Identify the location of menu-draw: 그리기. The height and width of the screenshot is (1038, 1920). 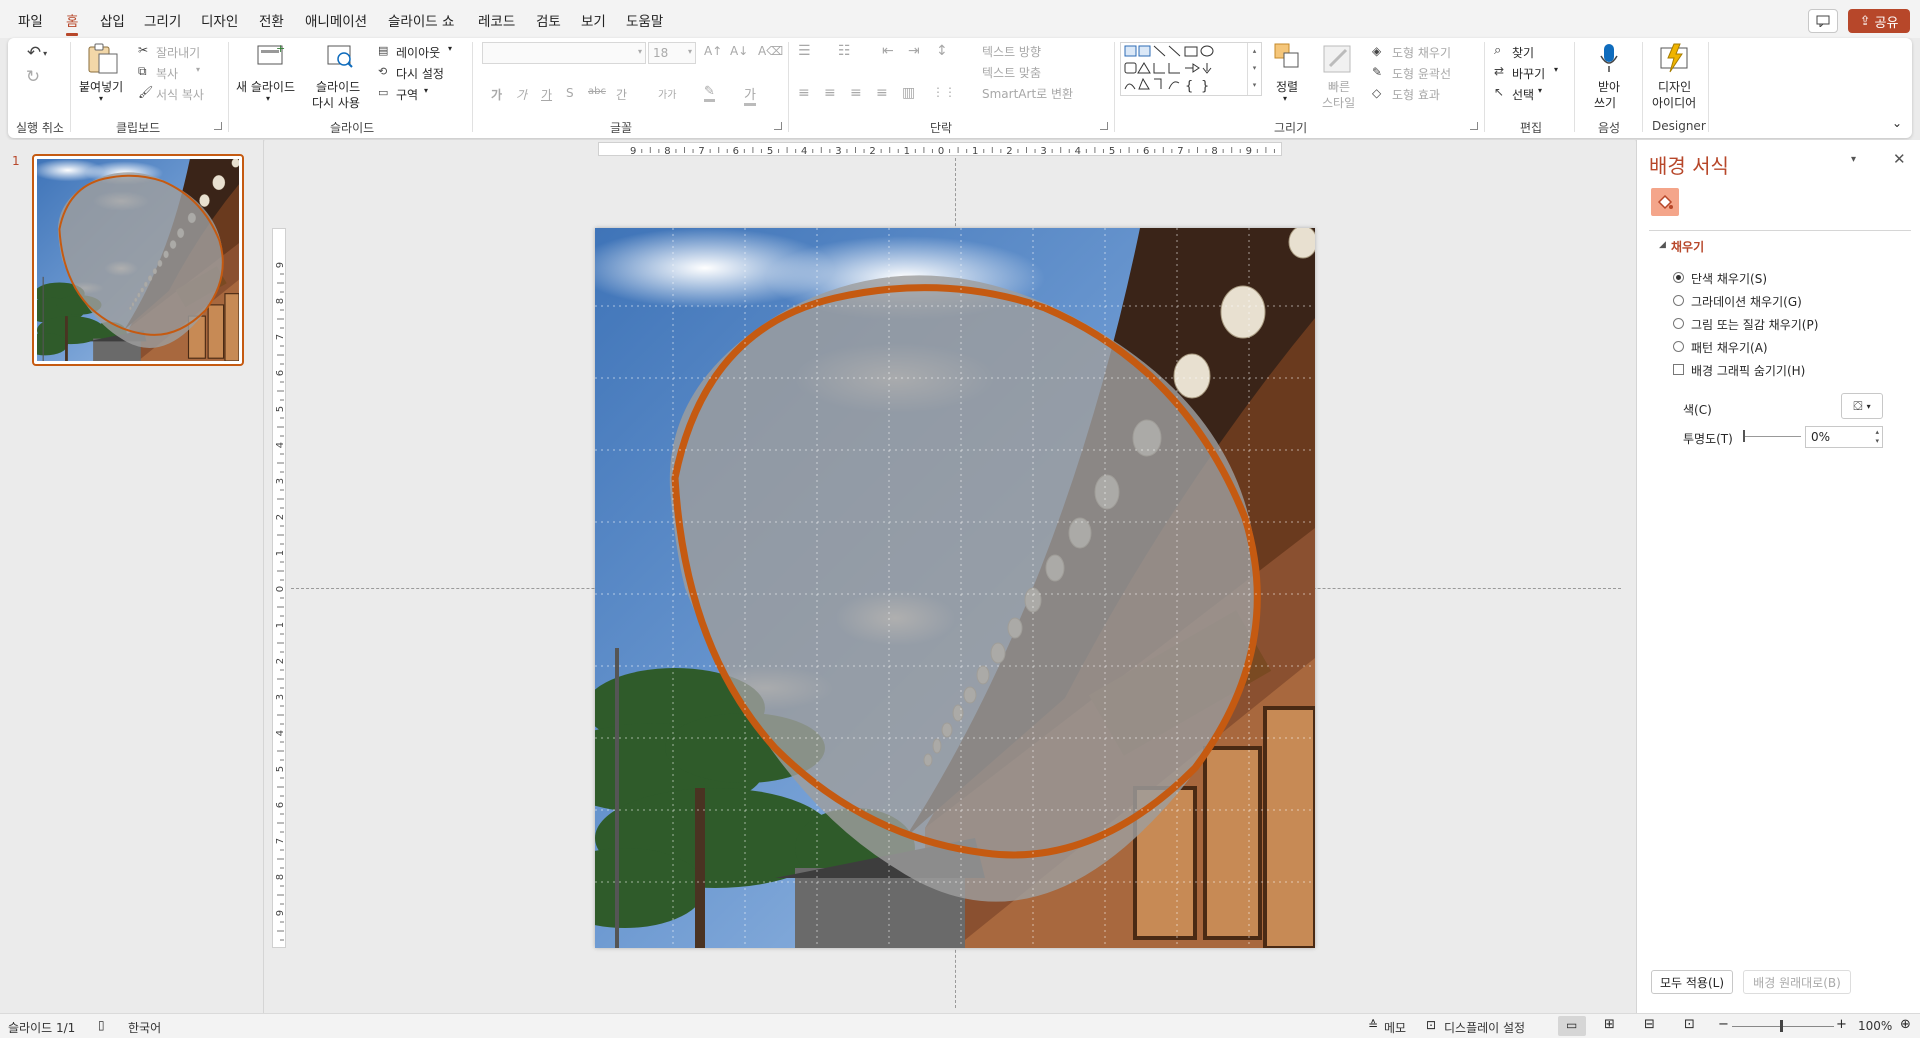
(162, 20).